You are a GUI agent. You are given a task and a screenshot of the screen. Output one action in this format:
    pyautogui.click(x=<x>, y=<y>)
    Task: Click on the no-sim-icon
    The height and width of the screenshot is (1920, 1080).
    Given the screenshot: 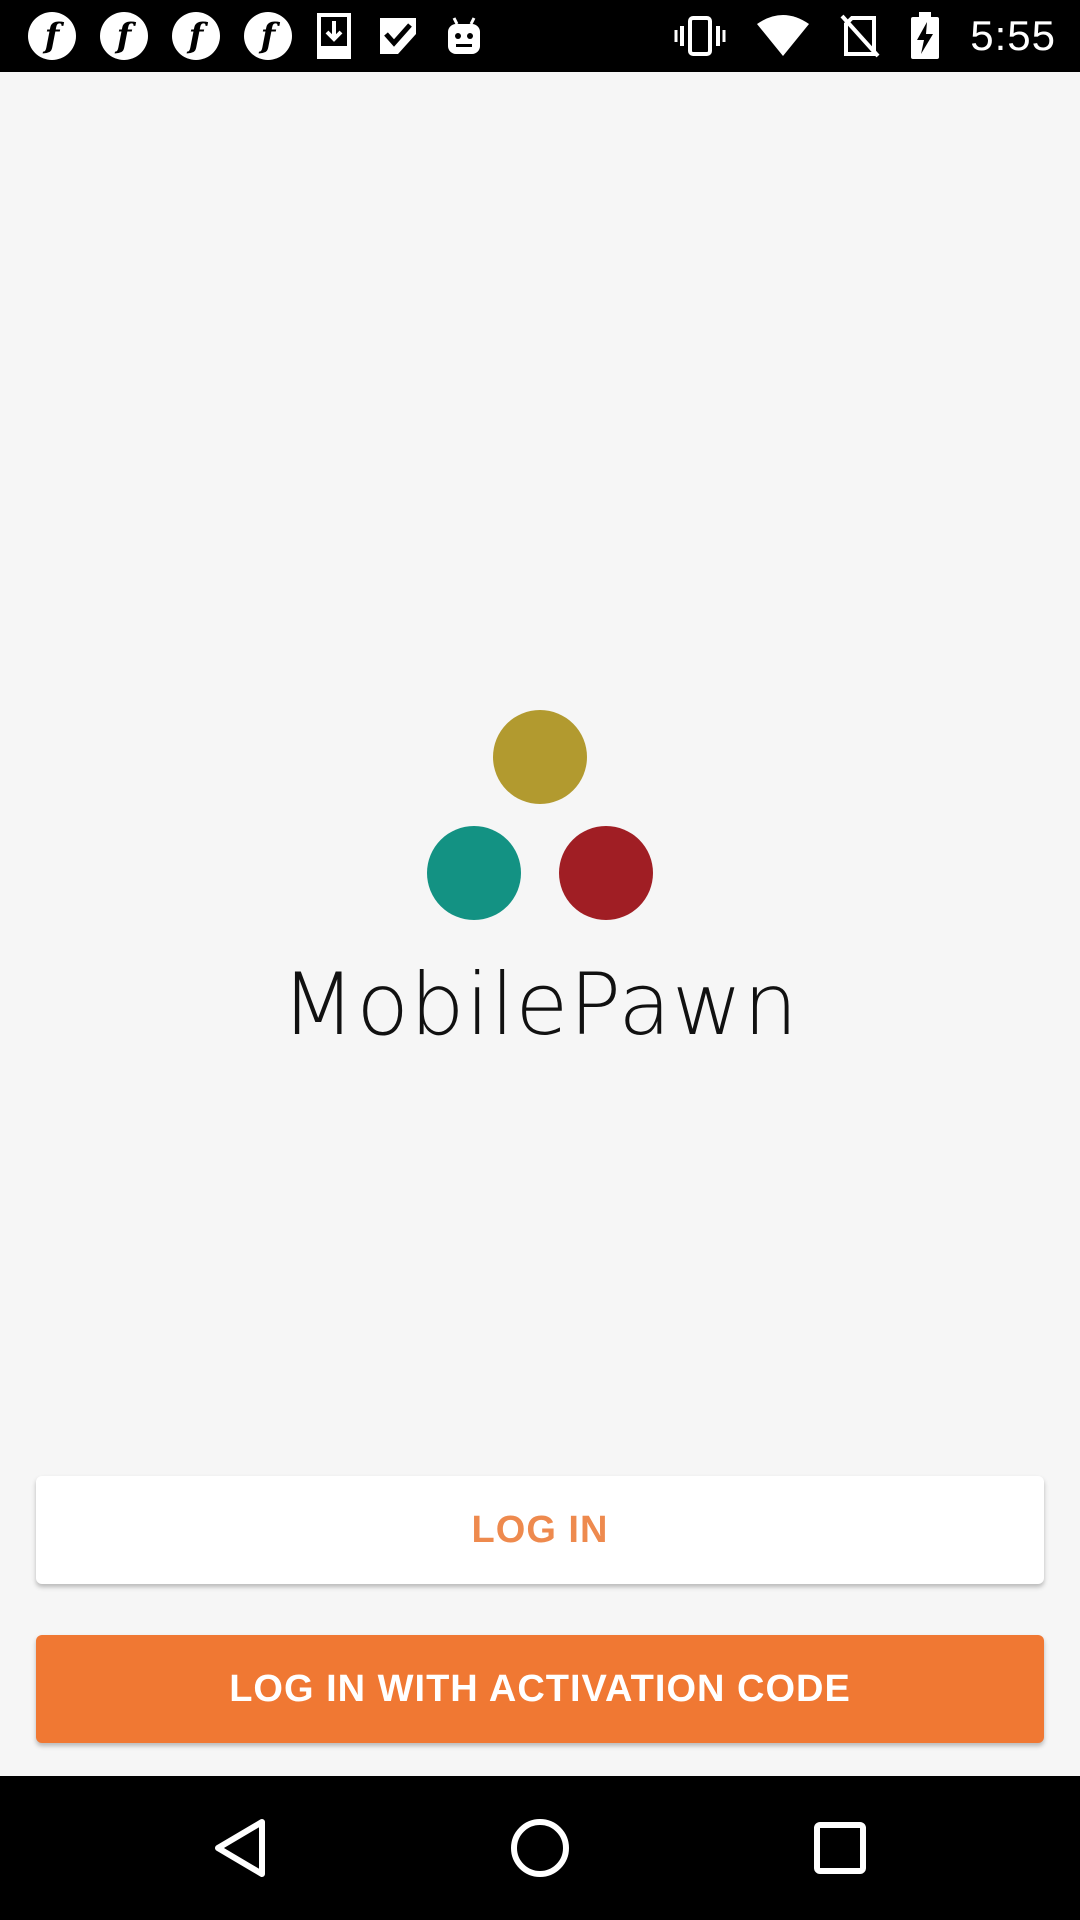 What is the action you would take?
    pyautogui.click(x=860, y=36)
    